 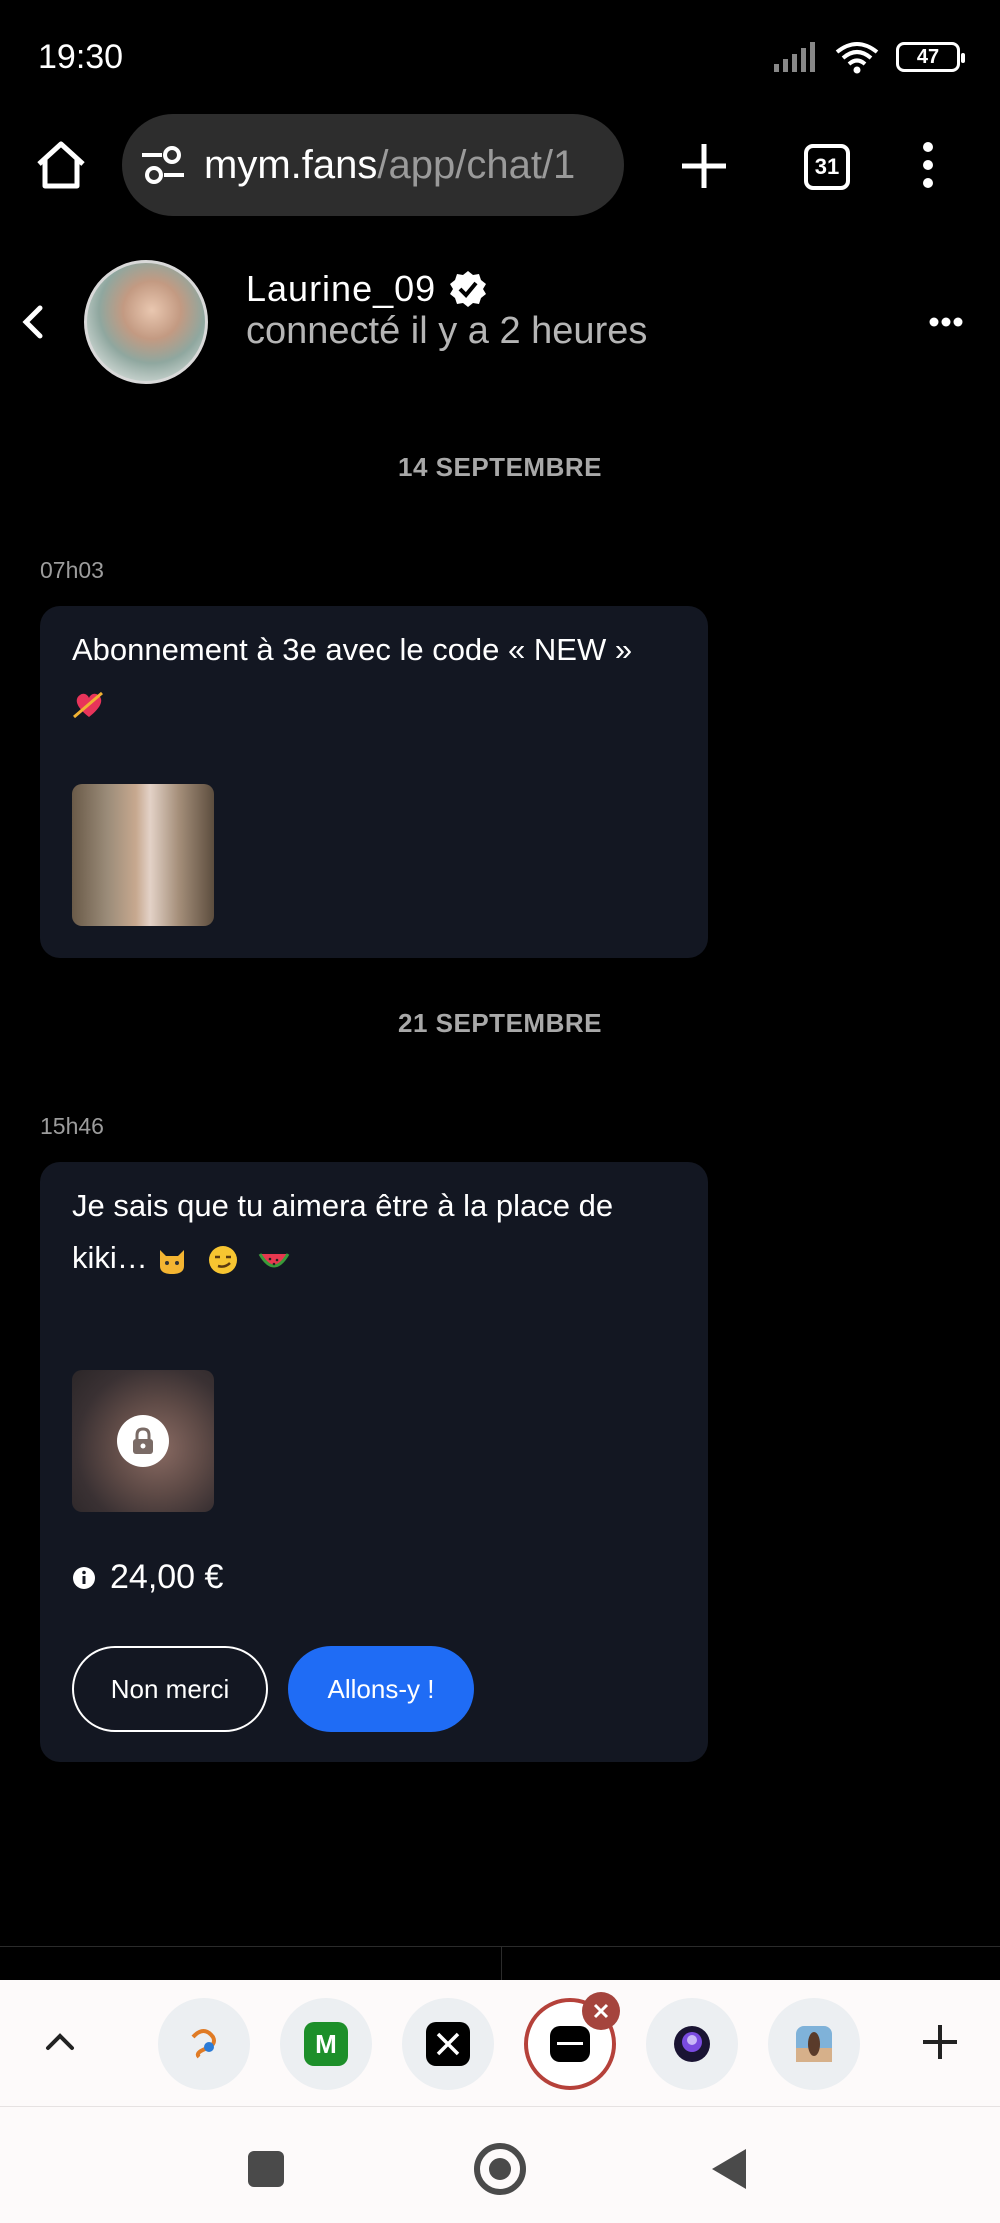 I want to click on x-logo-icon, so click(x=448, y=2044).